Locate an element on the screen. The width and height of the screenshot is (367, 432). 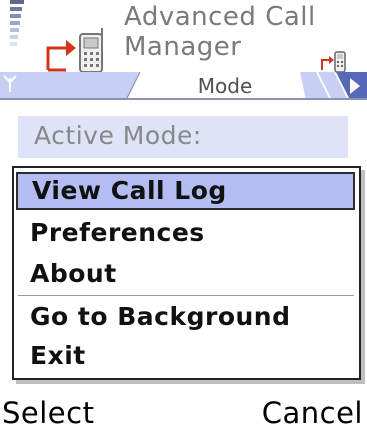
menu-item-view-call-log: View Call Log is located at coordinates (185, 191).